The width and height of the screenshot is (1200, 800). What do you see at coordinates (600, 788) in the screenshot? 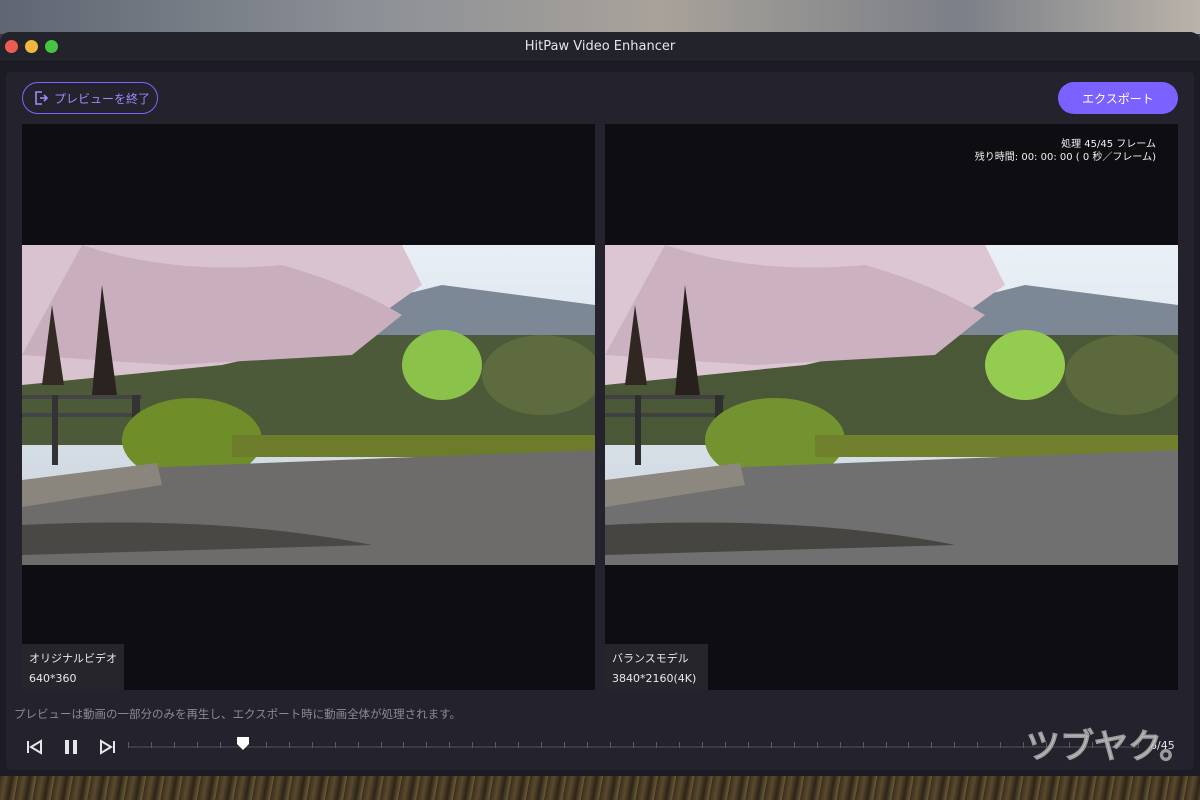
I see `desktop-wallpaper-bottom` at bounding box center [600, 788].